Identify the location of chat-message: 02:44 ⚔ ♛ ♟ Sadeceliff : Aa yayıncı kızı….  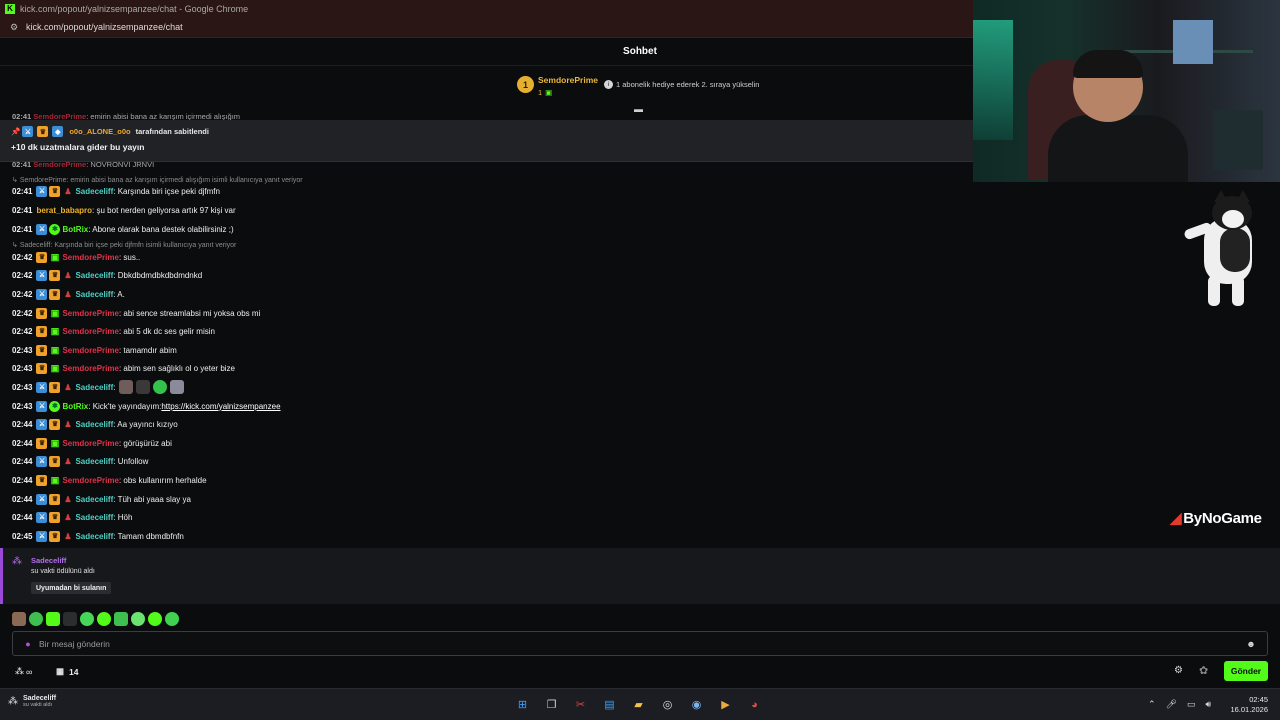
(95, 424).